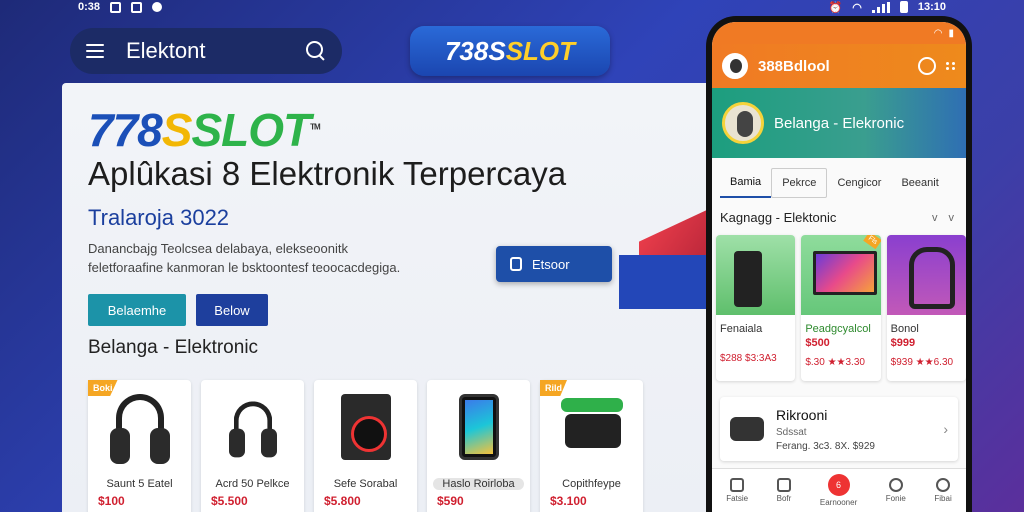 The image size is (1024, 512). I want to click on phone-product-card: Bonol $999 $939 ★★6.30, so click(926, 308).